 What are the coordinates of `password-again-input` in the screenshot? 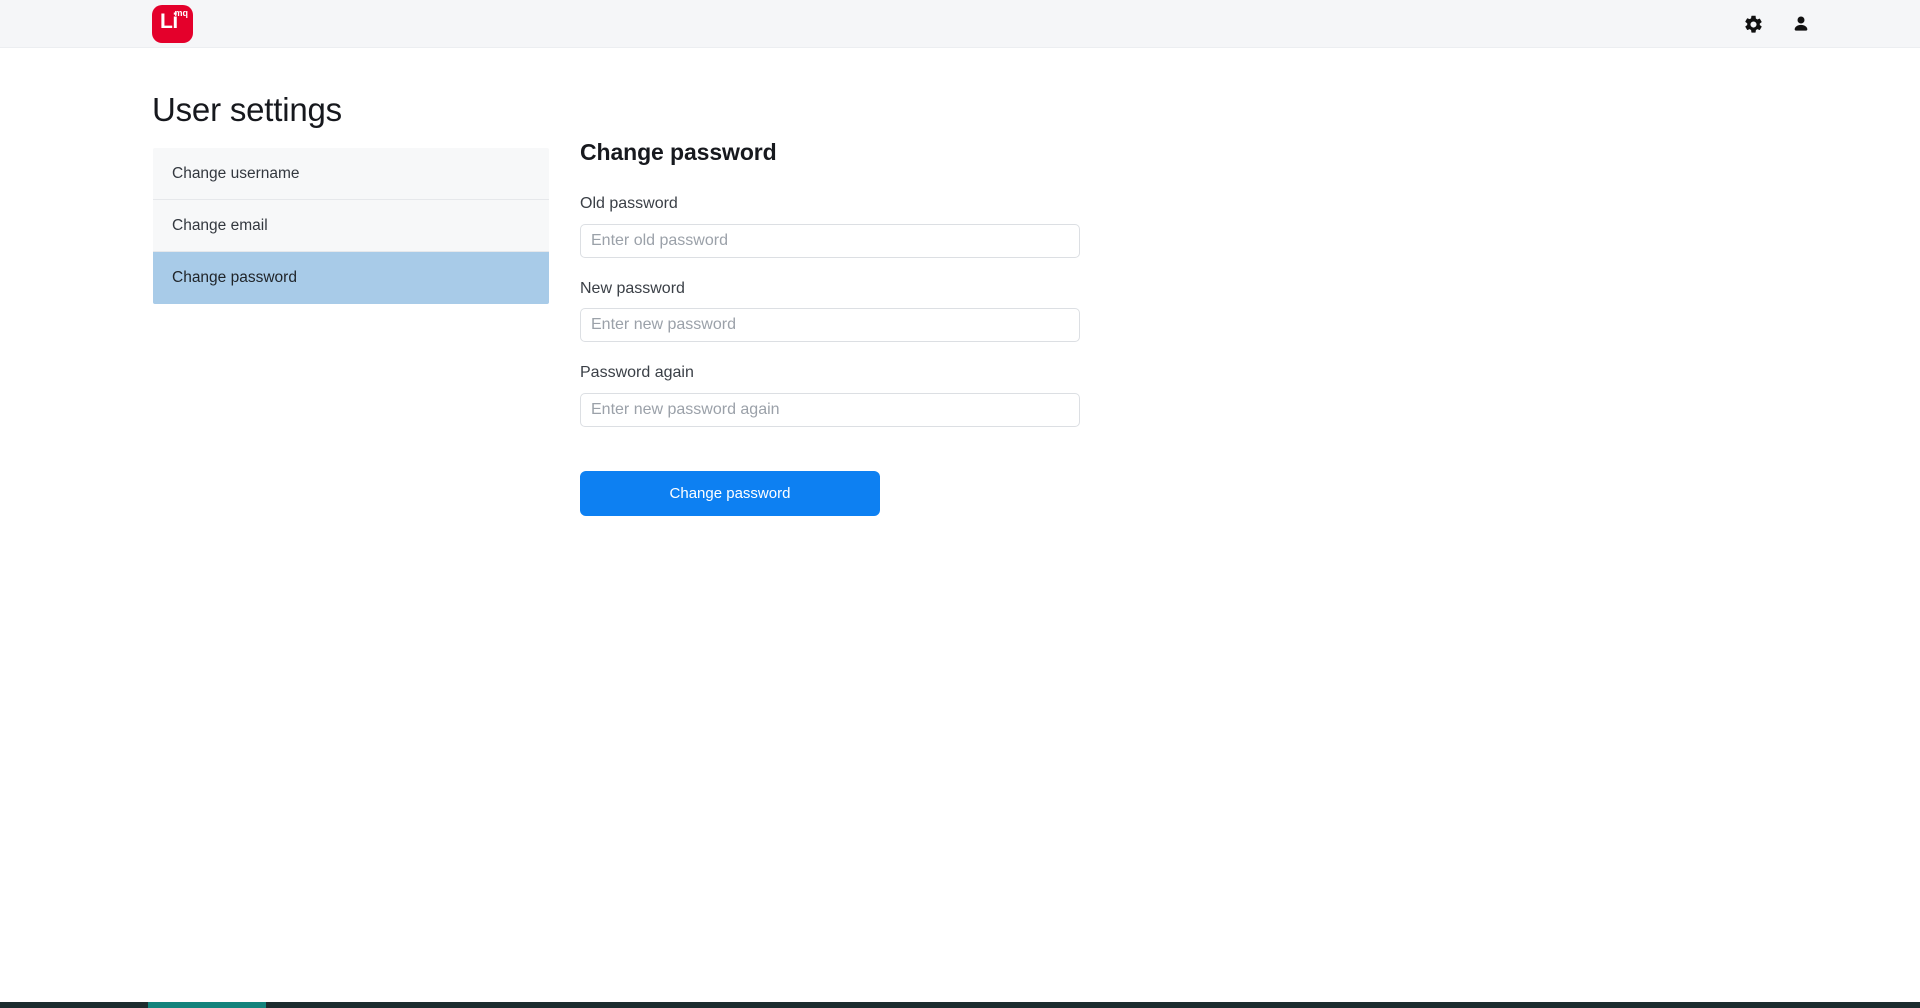 It's located at (830, 410).